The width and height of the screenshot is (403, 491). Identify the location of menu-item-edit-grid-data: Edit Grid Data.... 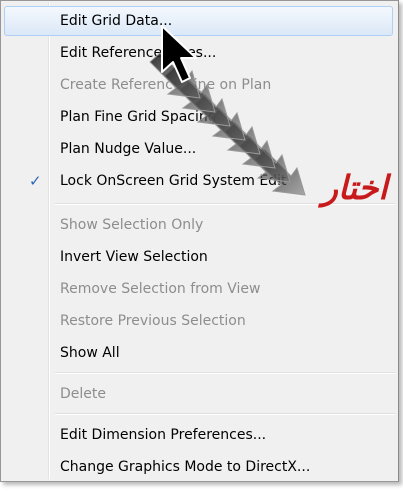
(198, 21).